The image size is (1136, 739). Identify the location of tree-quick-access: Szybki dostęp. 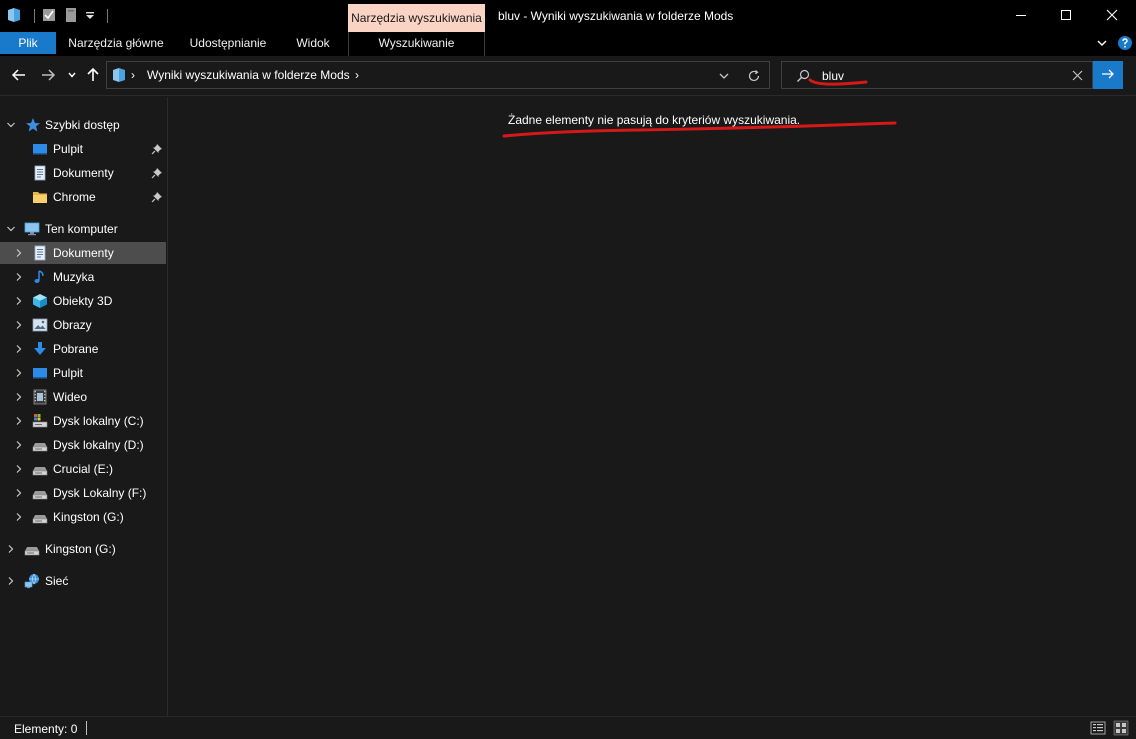
(83, 125).